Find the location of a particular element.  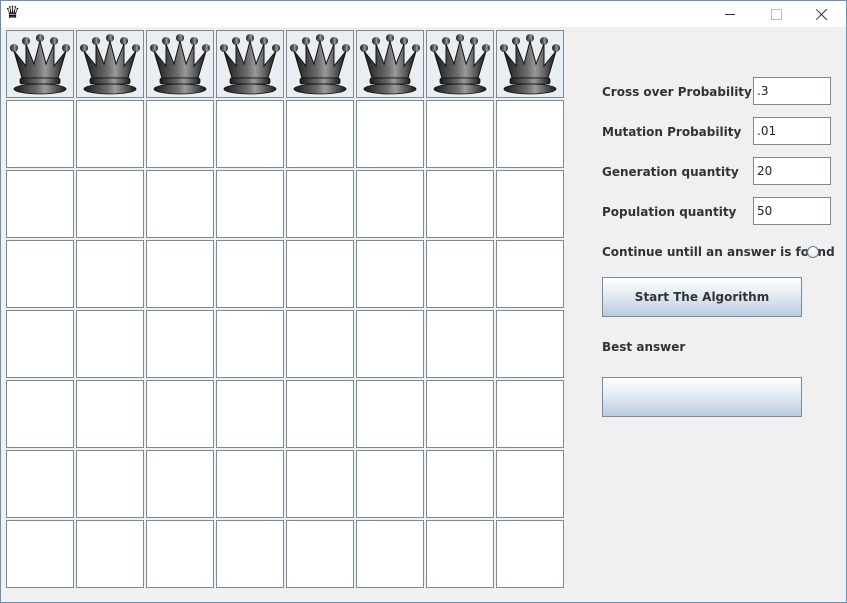

continue-radio is located at coordinates (813, 252).